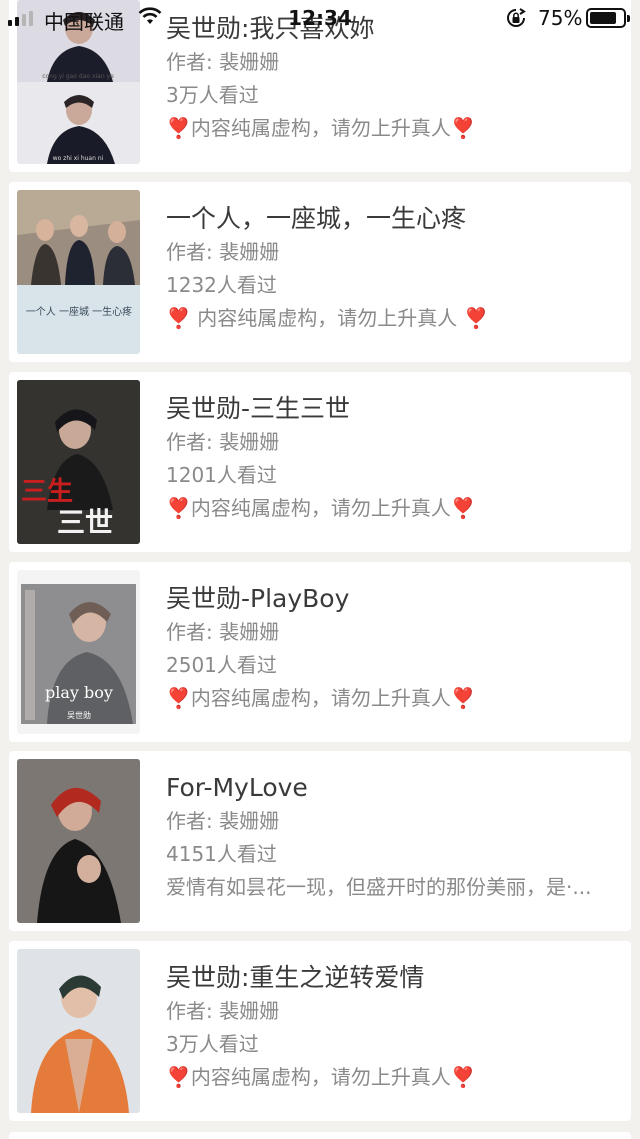 Image resolution: width=640 pixels, height=1139 pixels. I want to click on story-view-count: 2501人看过, so click(221, 665).